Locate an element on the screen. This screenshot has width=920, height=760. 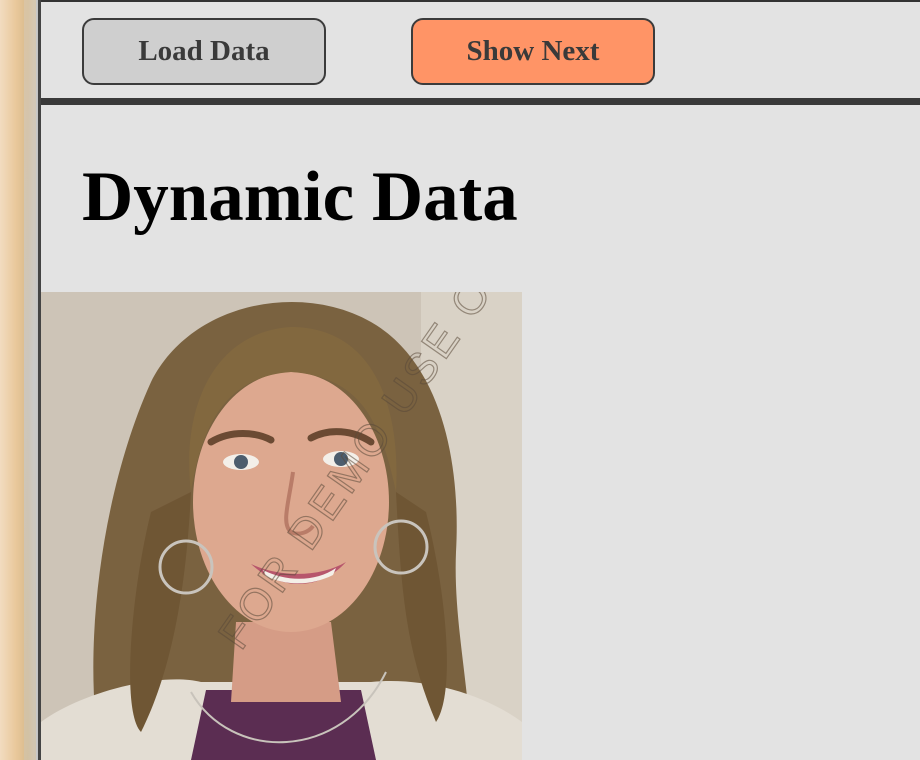
show-next-button: Show Next is located at coordinates (533, 51).